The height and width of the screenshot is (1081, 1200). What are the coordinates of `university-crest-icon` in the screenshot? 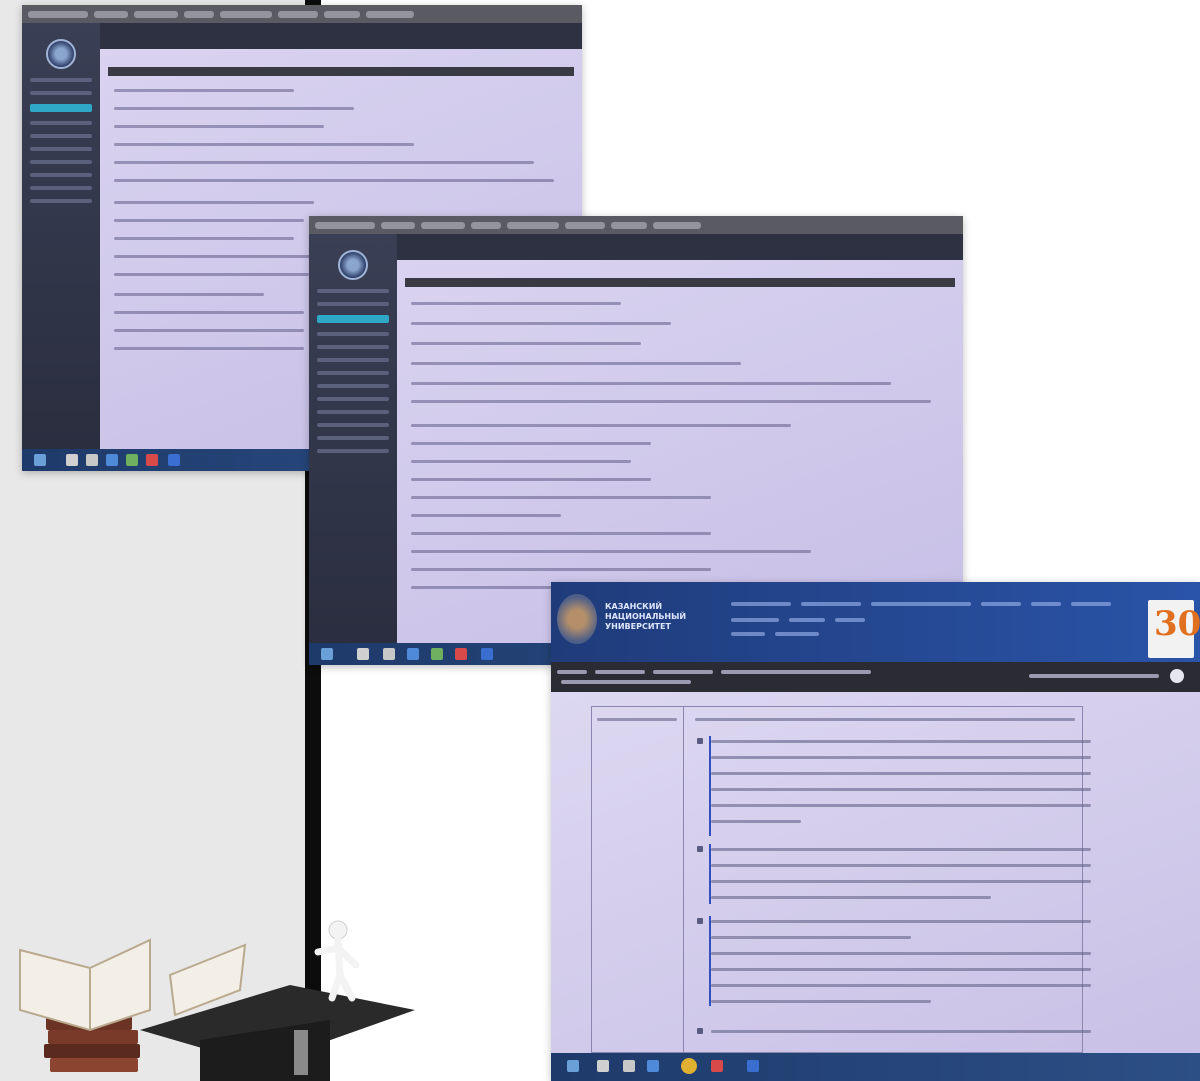 It's located at (577, 619).